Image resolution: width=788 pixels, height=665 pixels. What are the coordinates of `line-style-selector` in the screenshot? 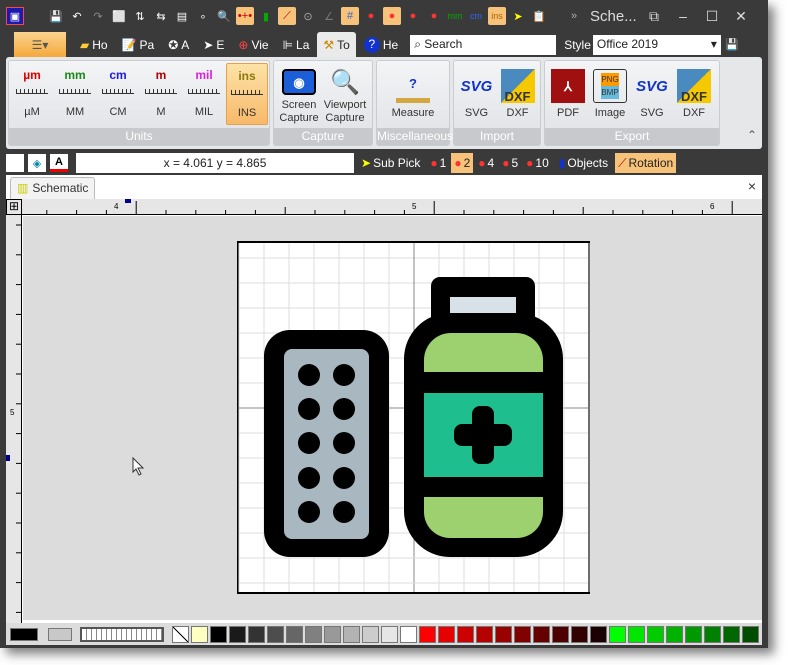 It's located at (122, 634).